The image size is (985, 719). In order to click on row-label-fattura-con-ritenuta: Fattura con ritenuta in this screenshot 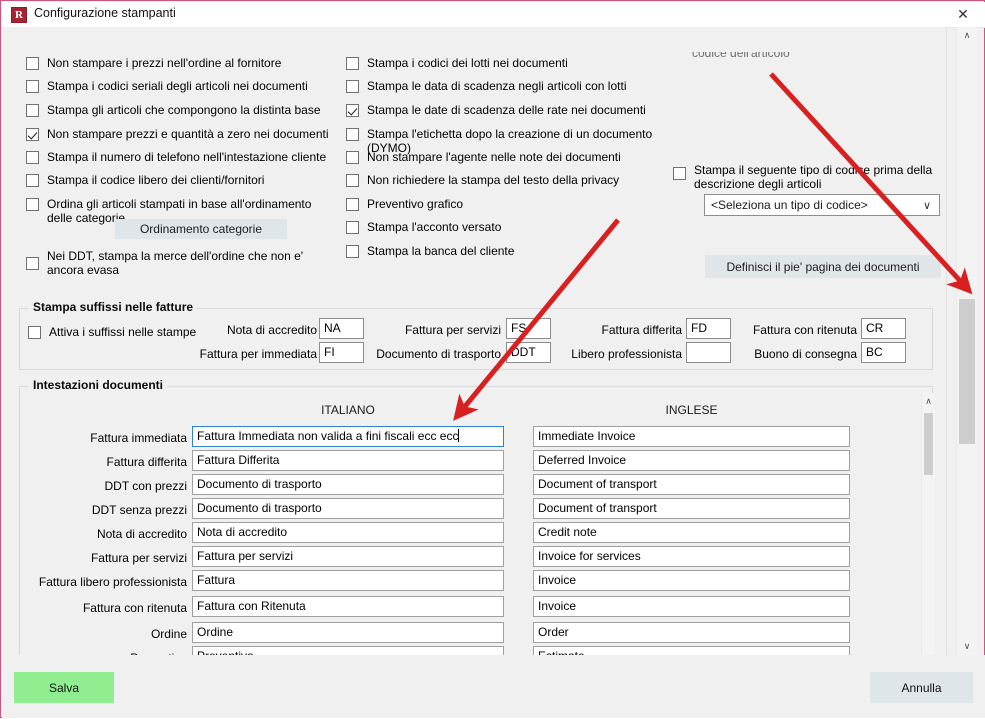, I will do `click(134, 608)`.